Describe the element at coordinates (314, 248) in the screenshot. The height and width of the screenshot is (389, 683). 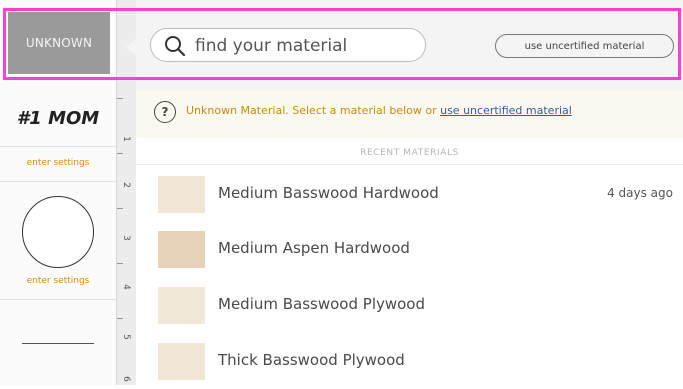
I see `material-name: Medium Aspen Hardwood` at that location.